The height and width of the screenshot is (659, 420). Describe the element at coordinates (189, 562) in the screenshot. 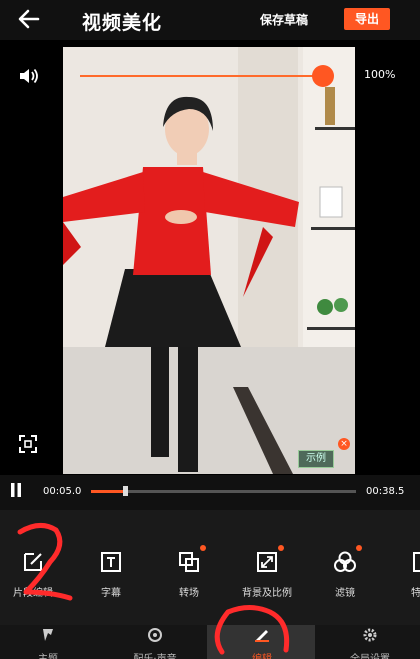

I see `transition-icon` at that location.